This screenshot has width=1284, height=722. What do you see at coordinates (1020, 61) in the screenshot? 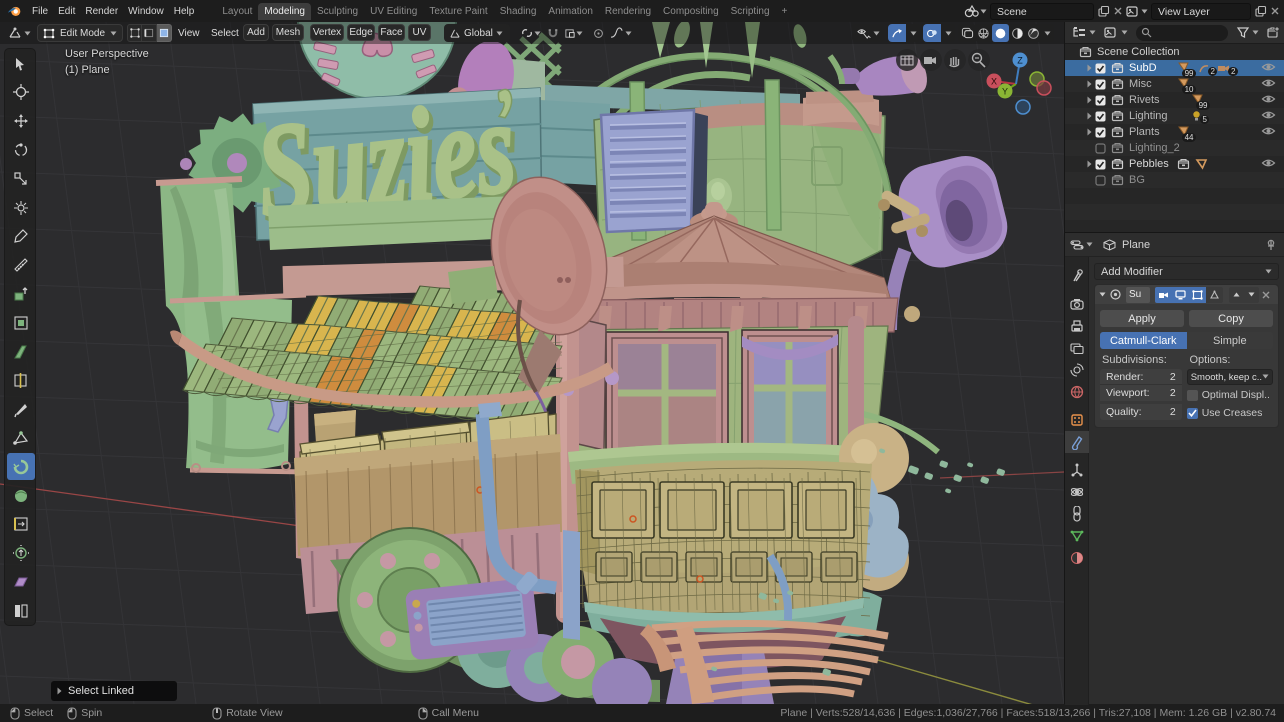
I see `svg-text: Z` at bounding box center [1020, 61].